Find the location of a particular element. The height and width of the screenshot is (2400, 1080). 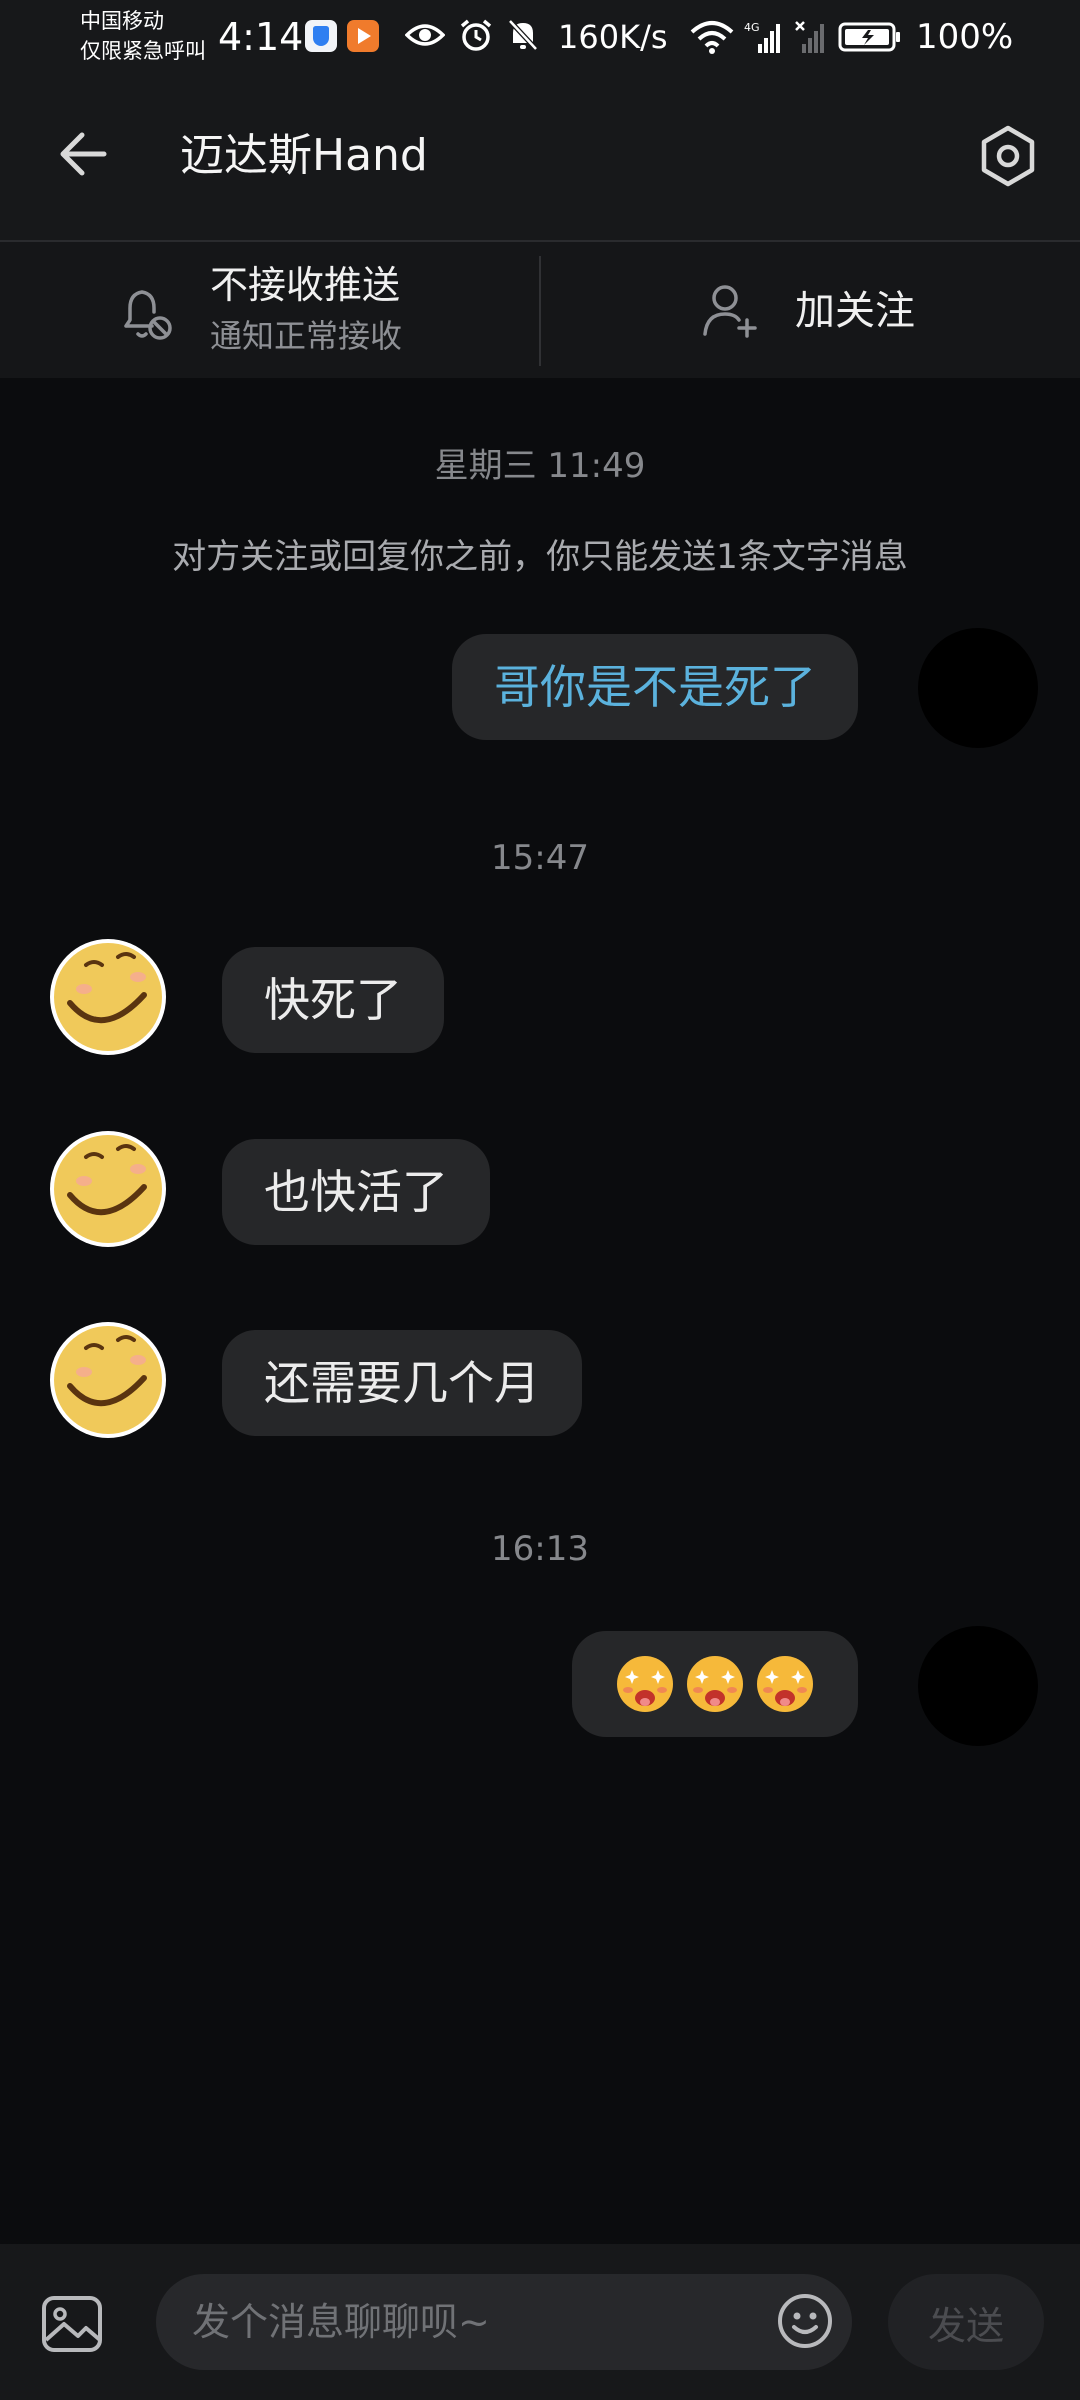

message-timestamp: 16:13 is located at coordinates (540, 1549).